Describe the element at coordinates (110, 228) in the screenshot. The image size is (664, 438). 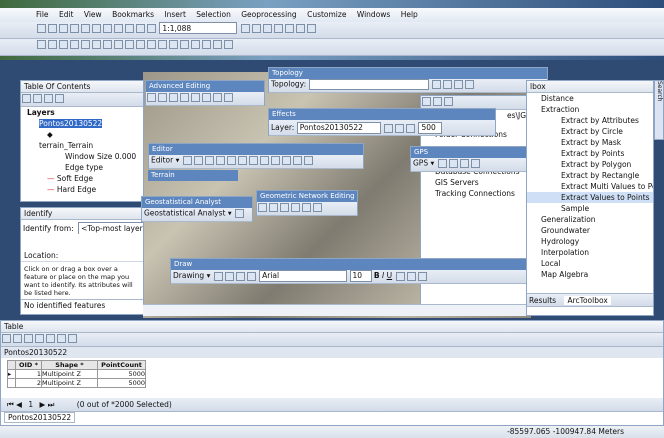
I see `identify-from-select: <Top-most layer>` at that location.